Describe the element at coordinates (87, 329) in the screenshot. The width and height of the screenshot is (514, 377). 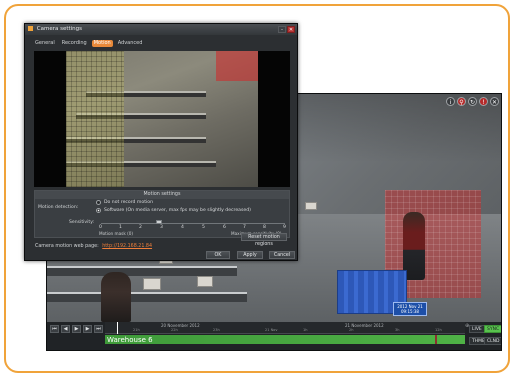
I see `step-forward-icon: ▶` at that location.